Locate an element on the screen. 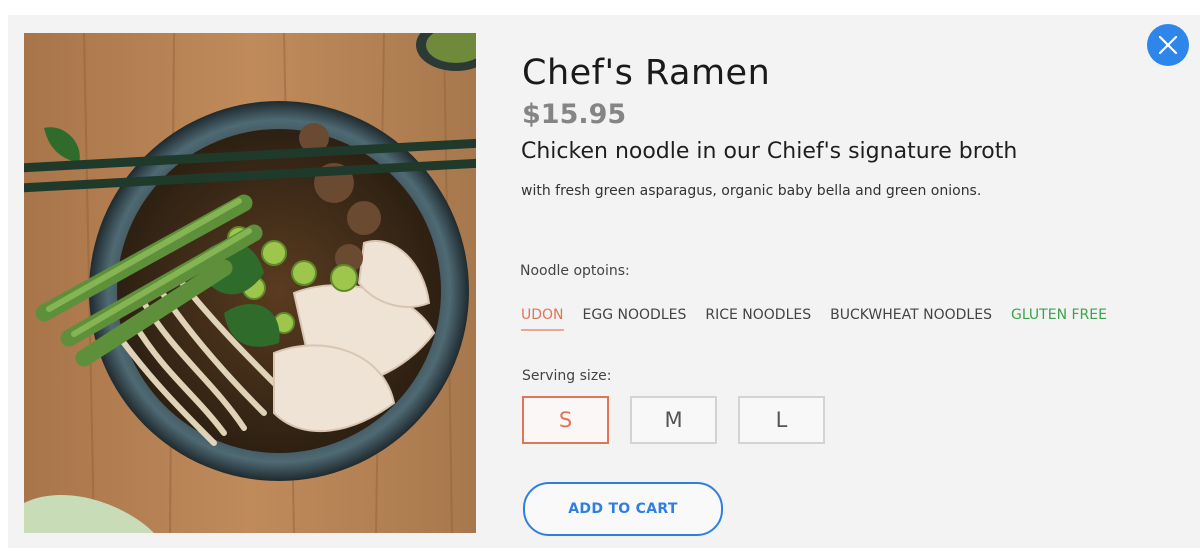 The width and height of the screenshot is (1200, 556). size-button-m: M is located at coordinates (673, 420).